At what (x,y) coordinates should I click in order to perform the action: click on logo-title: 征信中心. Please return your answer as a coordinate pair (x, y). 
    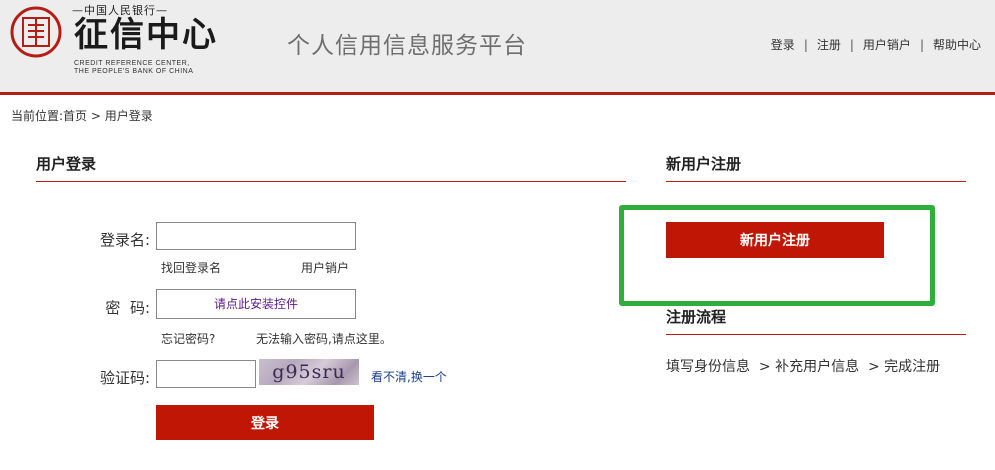
    Looking at the image, I should click on (146, 35).